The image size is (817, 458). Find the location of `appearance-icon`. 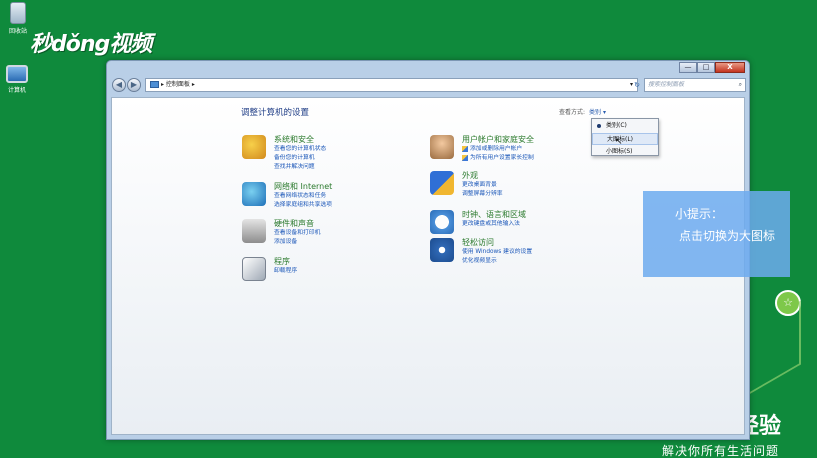

appearance-icon is located at coordinates (442, 183).